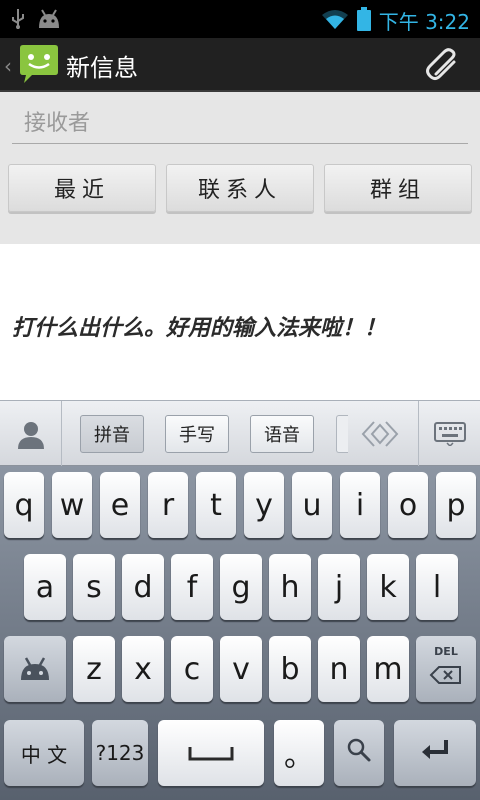 The image size is (480, 800). Describe the element at coordinates (299, 753) in the screenshot. I see `period-key: 。` at that location.